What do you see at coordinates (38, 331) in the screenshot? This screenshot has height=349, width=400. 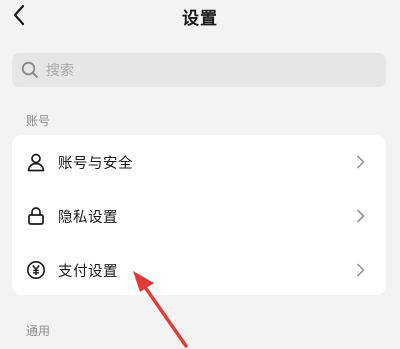 I see `section-label-general: 通用` at bounding box center [38, 331].